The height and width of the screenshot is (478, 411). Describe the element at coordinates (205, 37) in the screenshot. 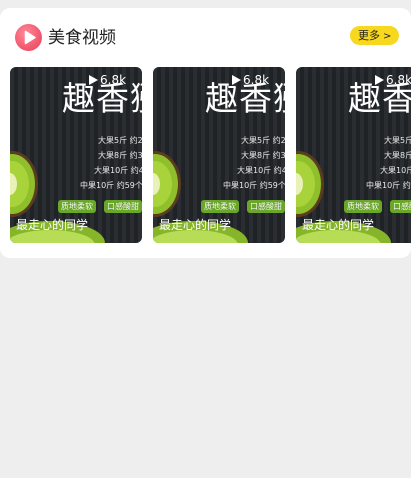

I see `section-header: 美食视频 更多 >` at that location.